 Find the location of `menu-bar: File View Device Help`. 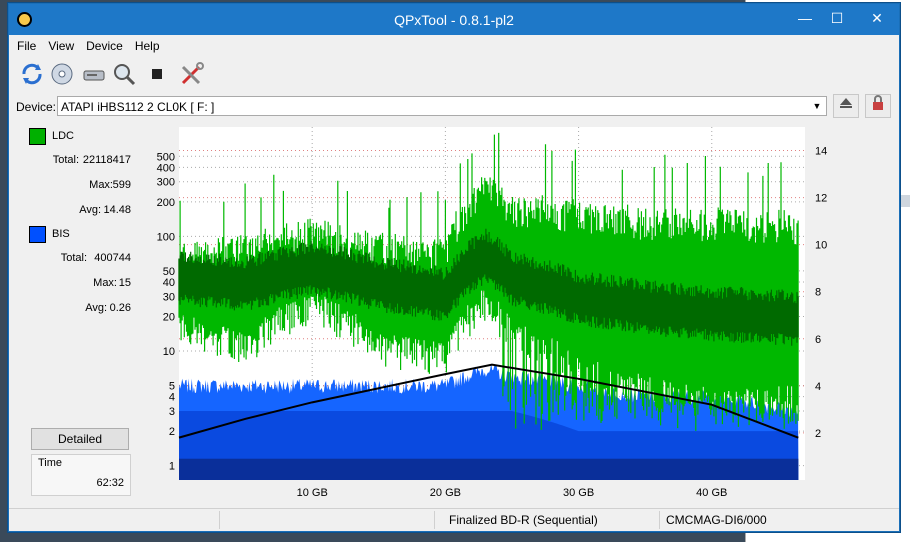

menu-bar: File View Device Help is located at coordinates (454, 46).